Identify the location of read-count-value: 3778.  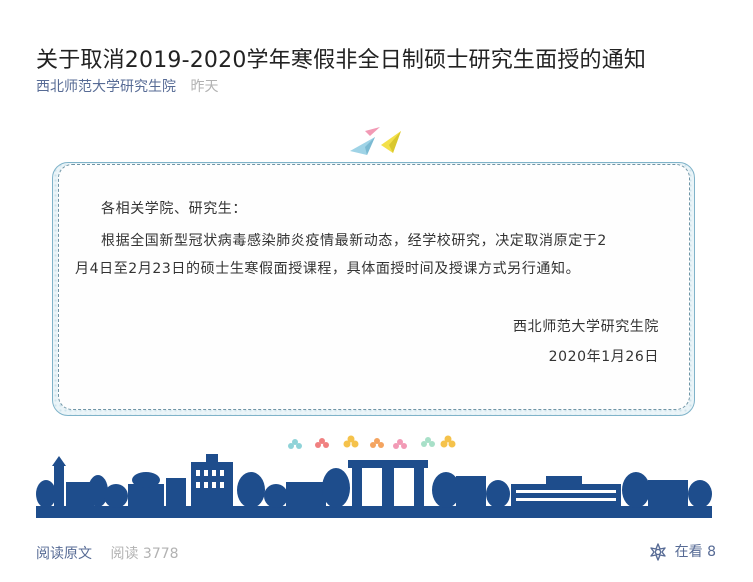
(160, 554).